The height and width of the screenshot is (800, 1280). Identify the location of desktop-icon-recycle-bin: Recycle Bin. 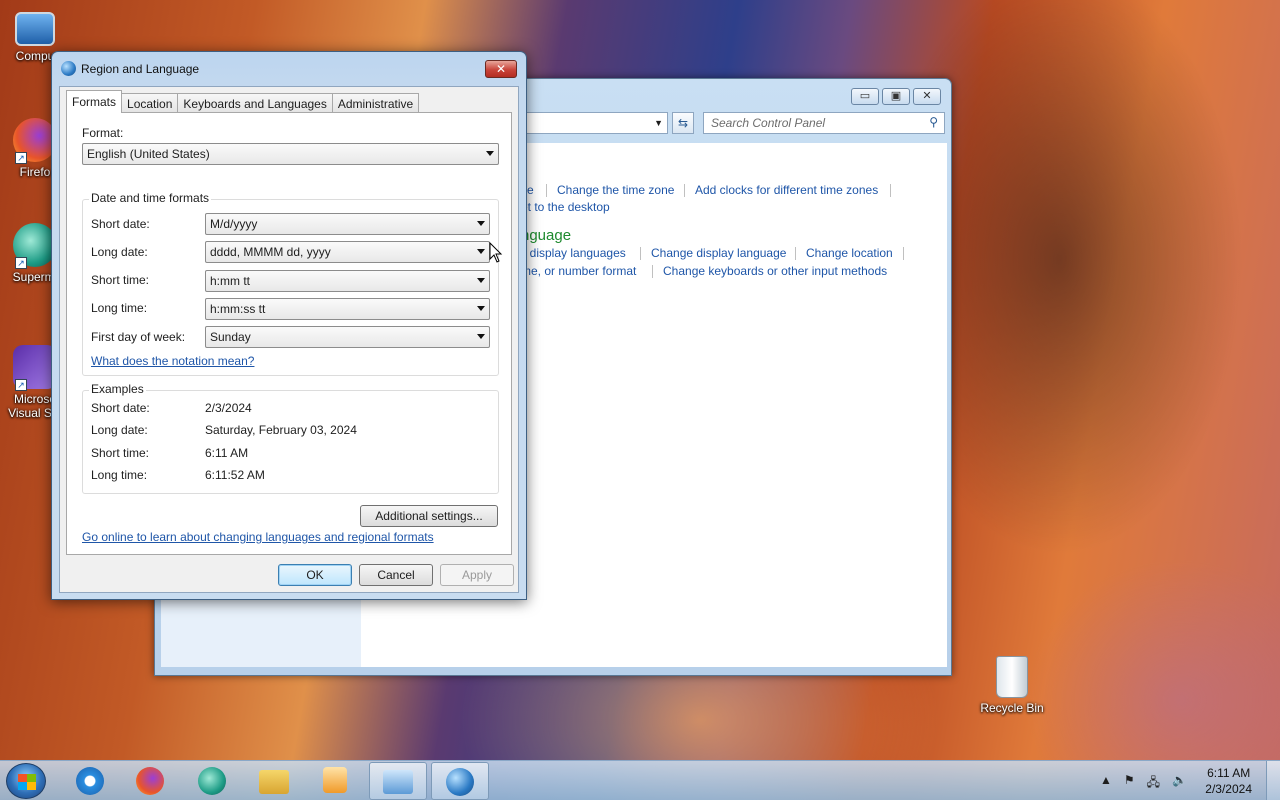
(1012, 685).